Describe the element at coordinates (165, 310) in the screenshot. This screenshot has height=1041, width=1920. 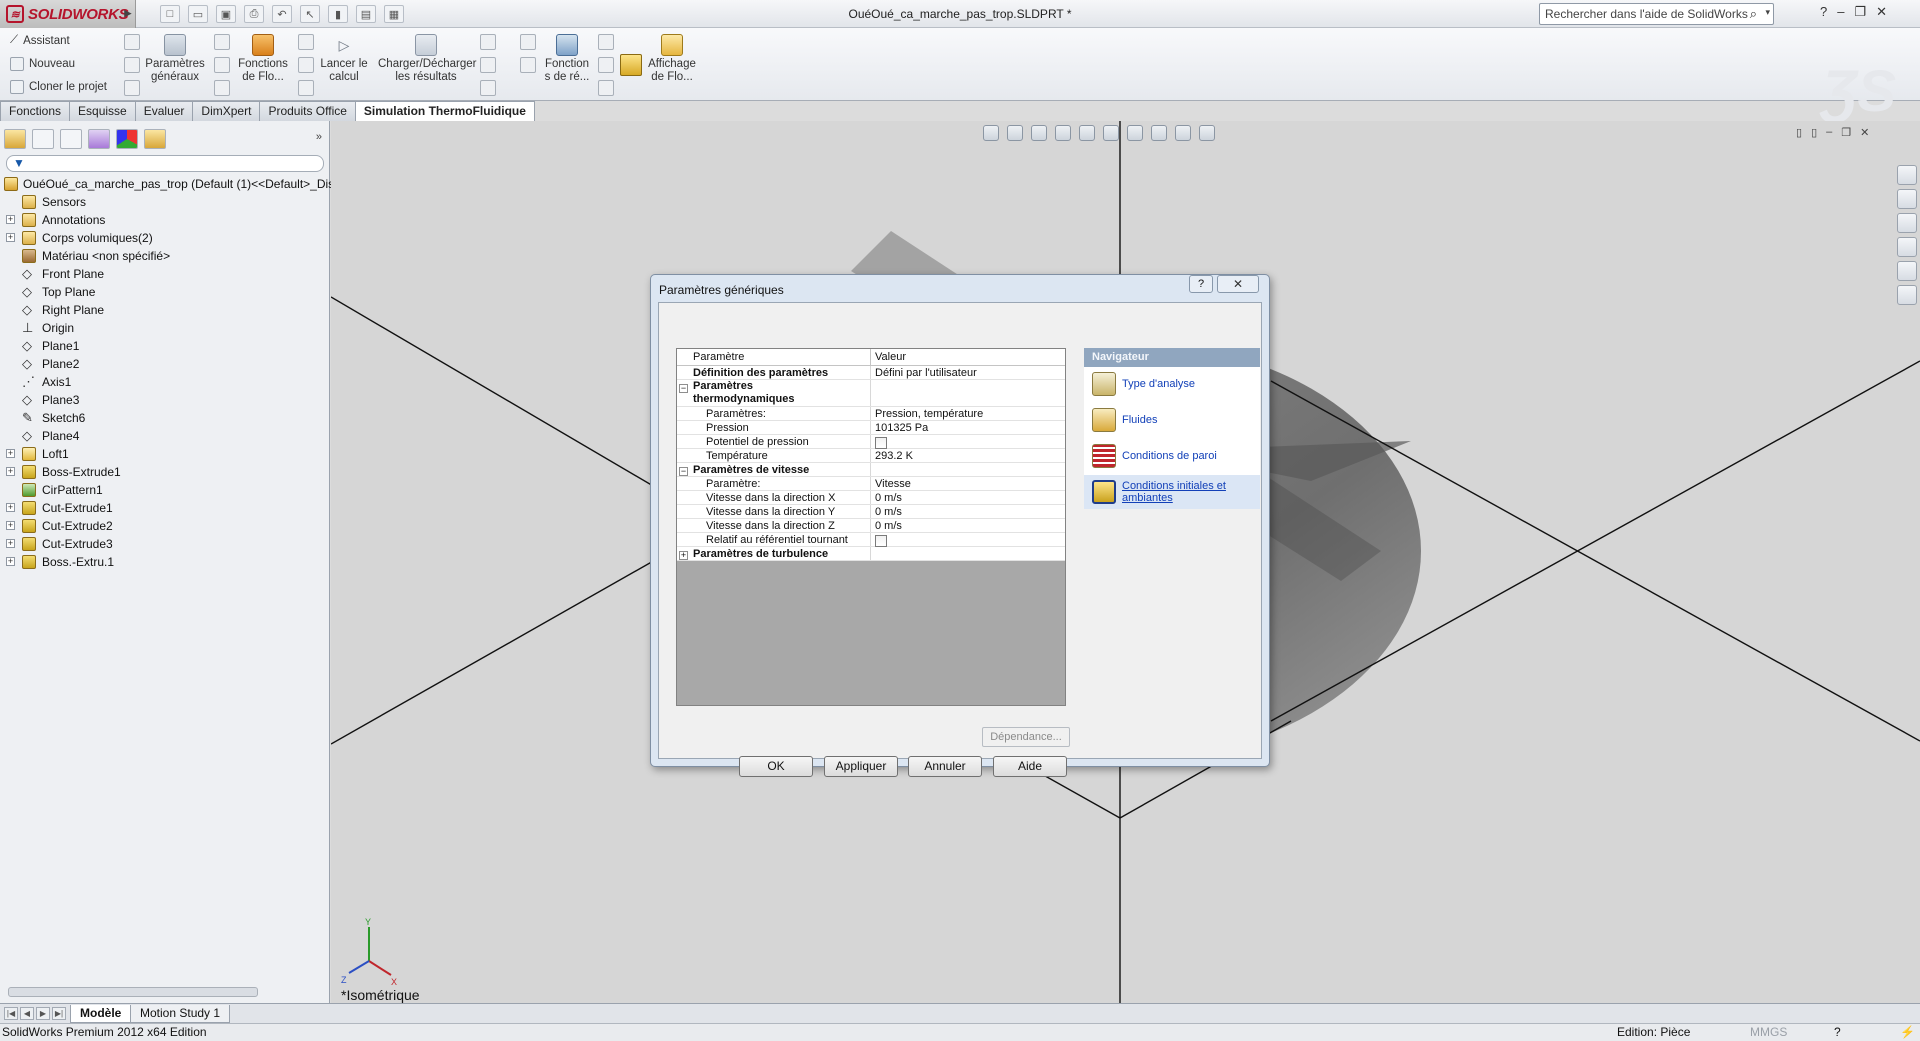
I see `tree-item-right-plane: ◇ Right Plane` at that location.